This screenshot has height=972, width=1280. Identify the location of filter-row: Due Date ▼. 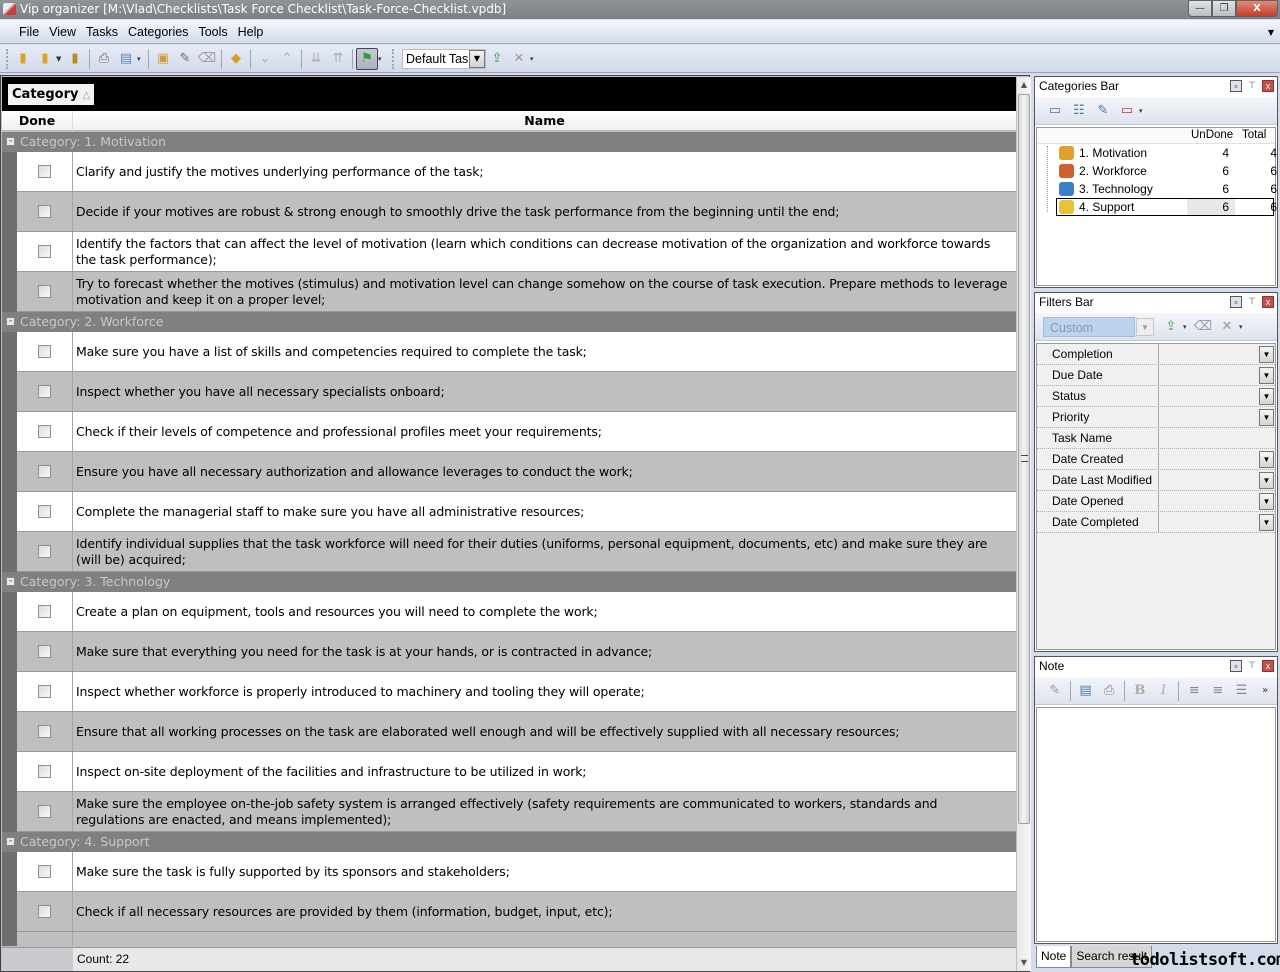
(1156, 375).